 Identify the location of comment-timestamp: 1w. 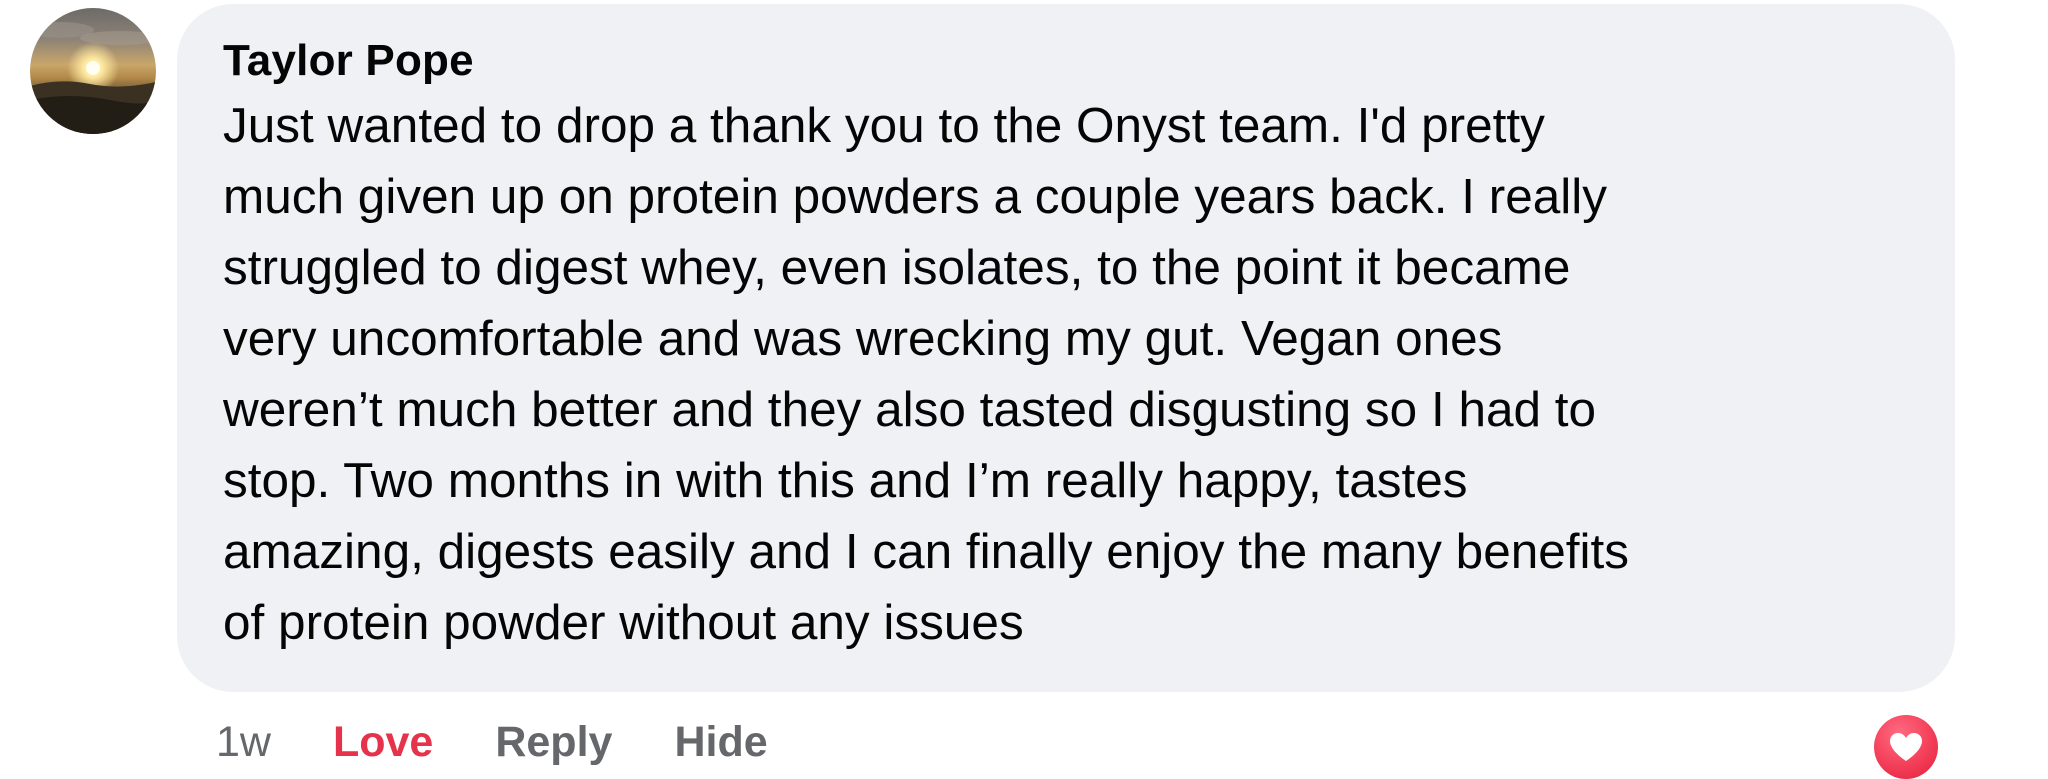
(243, 742).